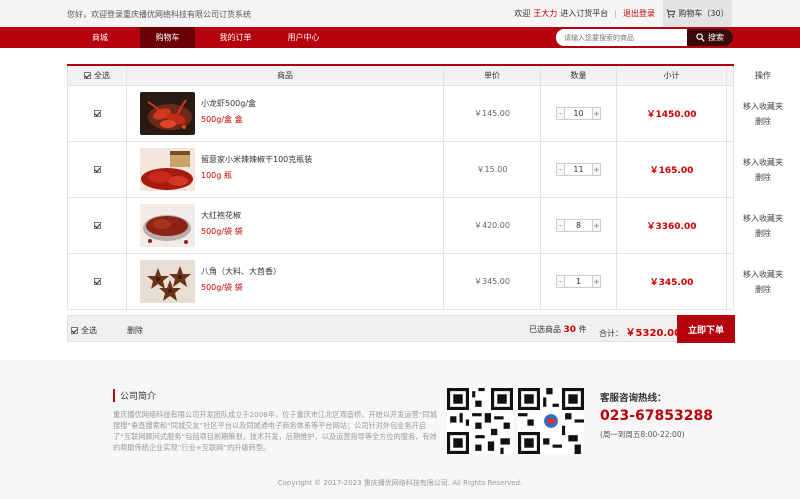  Describe the element at coordinates (135, 330) in the screenshot. I see `bulk-delete-link: 删除` at that location.